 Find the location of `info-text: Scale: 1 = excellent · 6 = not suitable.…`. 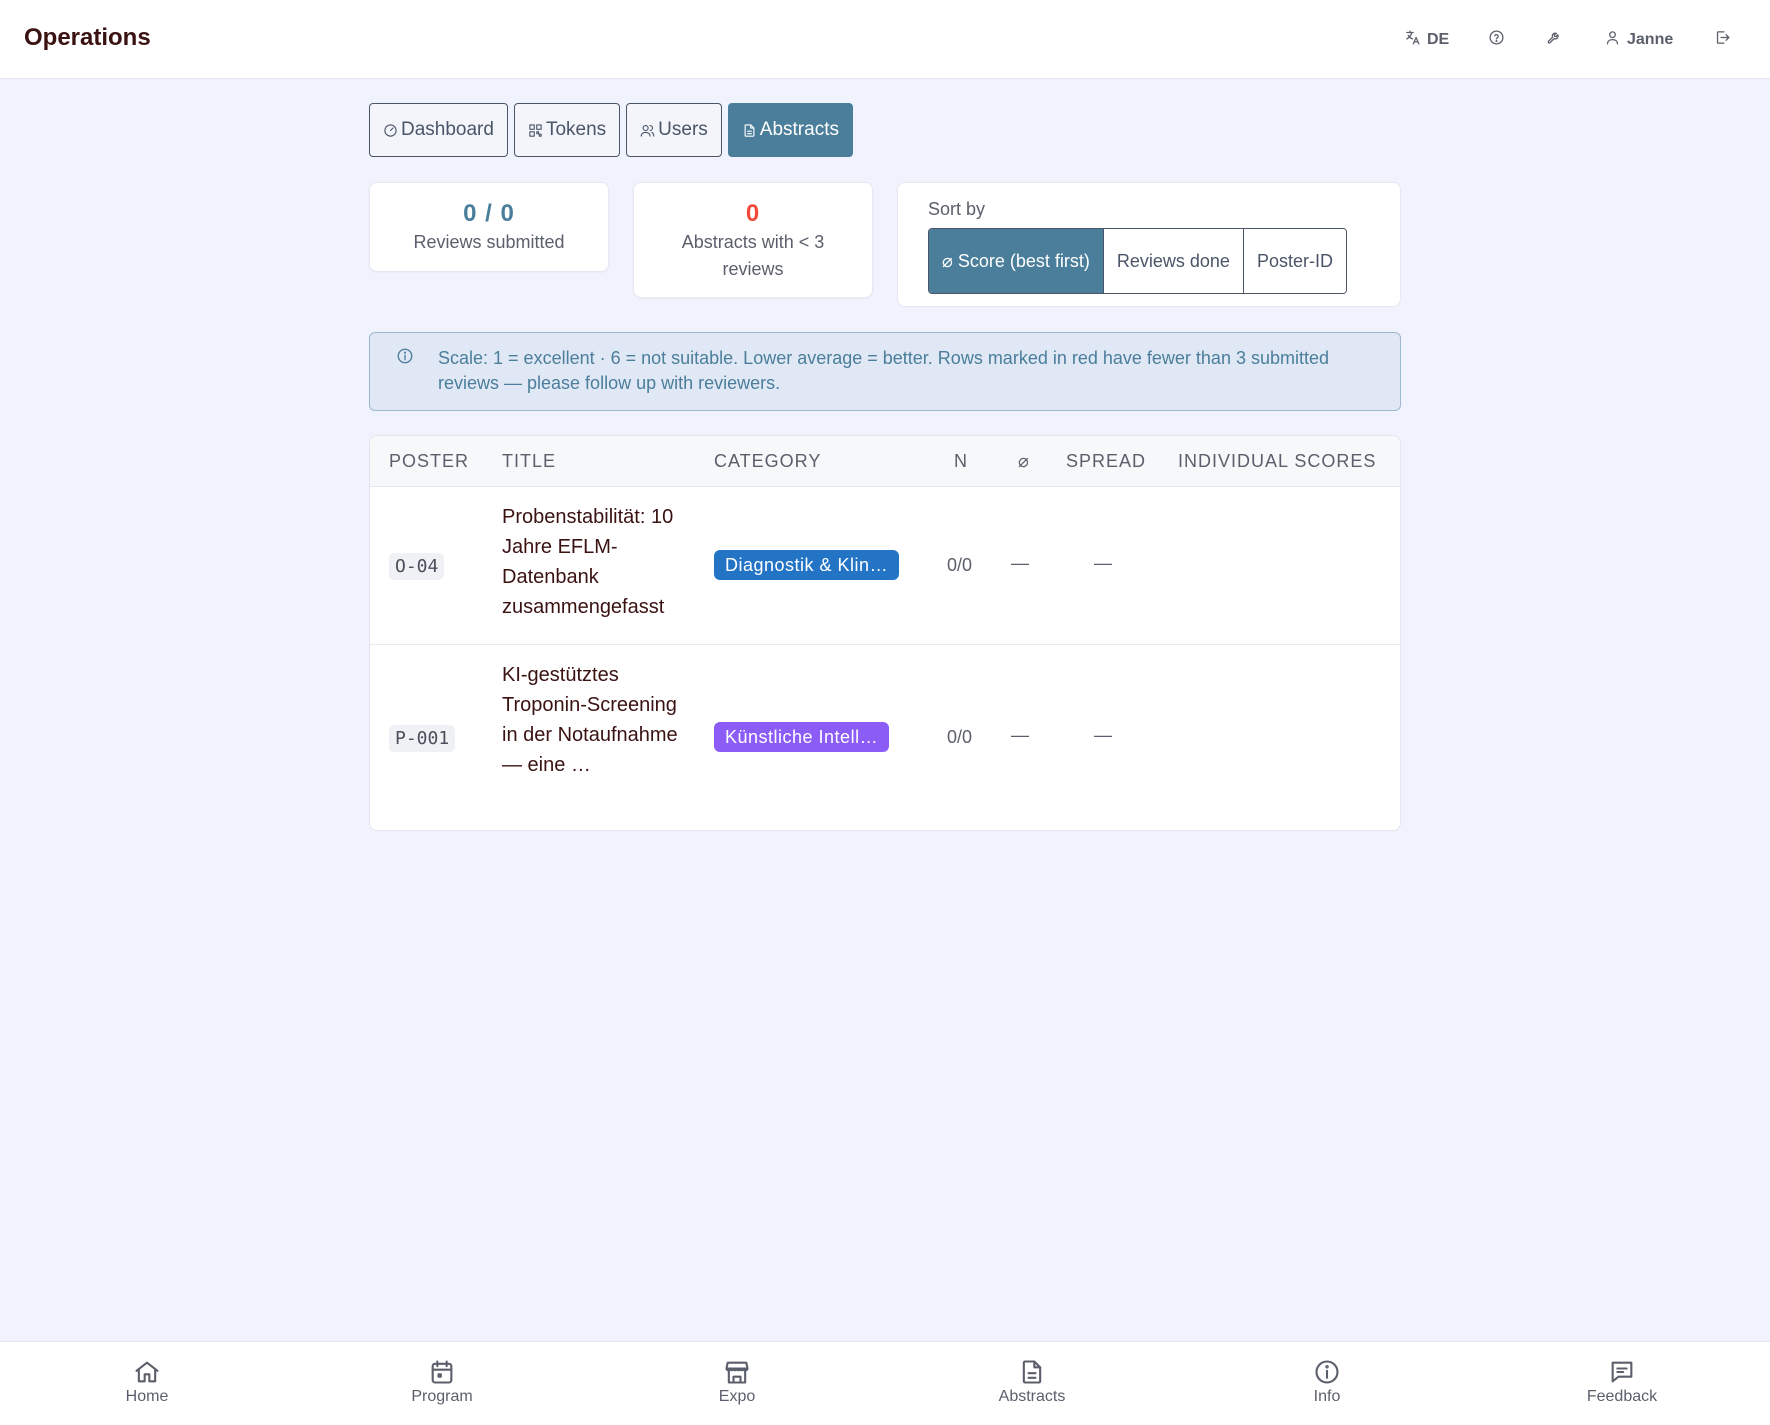

info-text: Scale: 1 = excellent · 6 = not suitable.… is located at coordinates (883, 370).